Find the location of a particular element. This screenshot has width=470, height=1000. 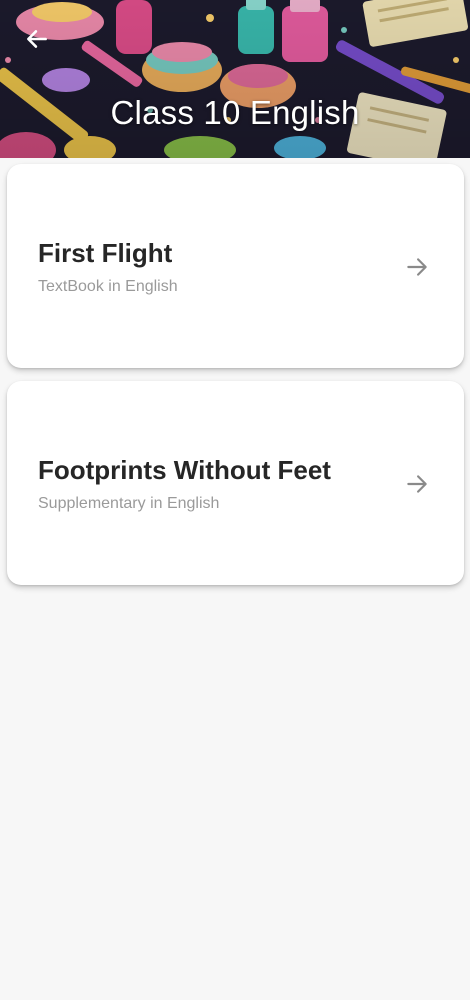

page-title: Class 10 English is located at coordinates (235, 112).